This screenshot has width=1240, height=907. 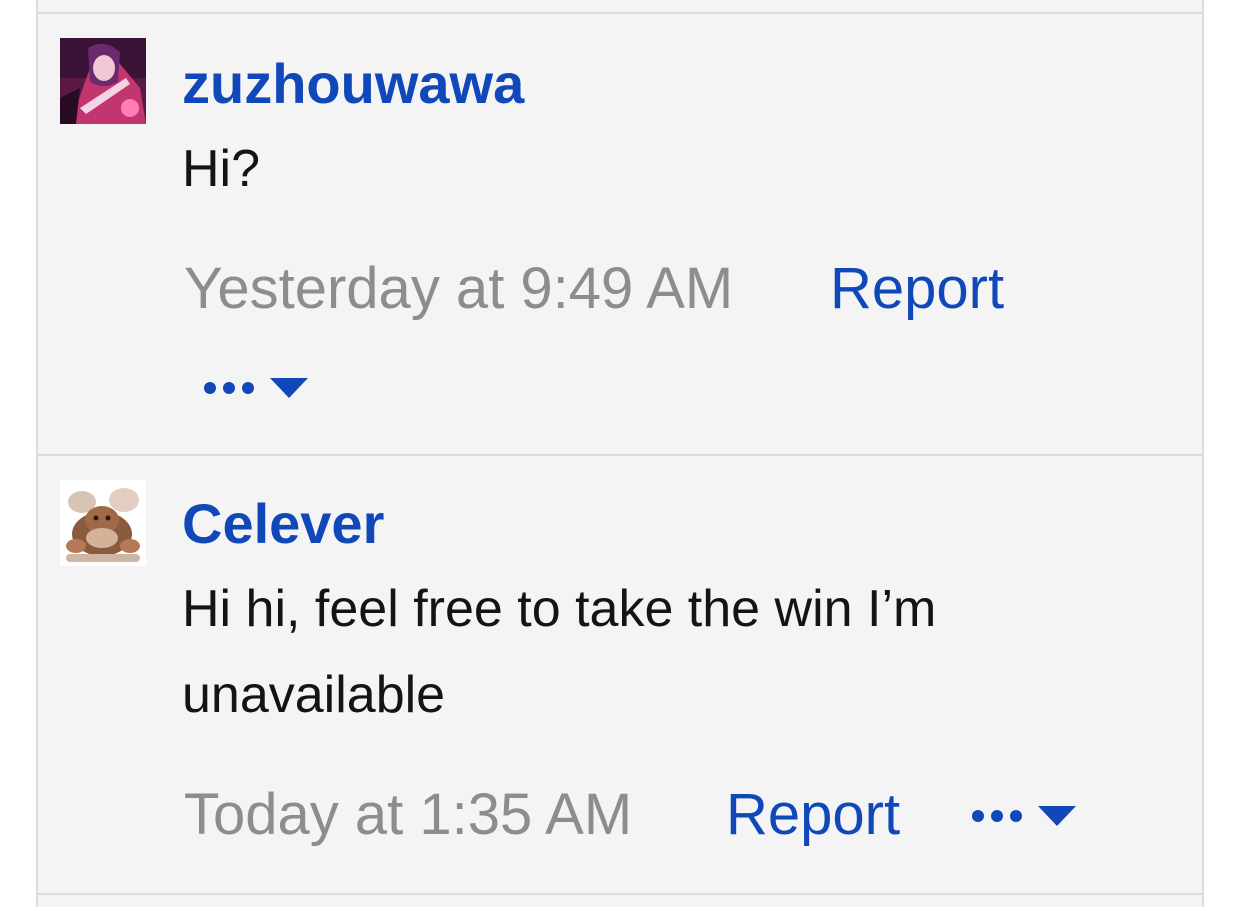 I want to click on message-line: unavailable, so click(x=314, y=695).